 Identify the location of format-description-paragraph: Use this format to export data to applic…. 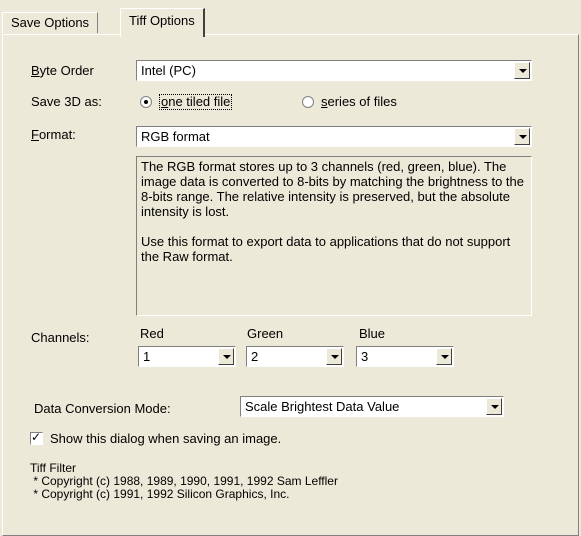
(326, 249).